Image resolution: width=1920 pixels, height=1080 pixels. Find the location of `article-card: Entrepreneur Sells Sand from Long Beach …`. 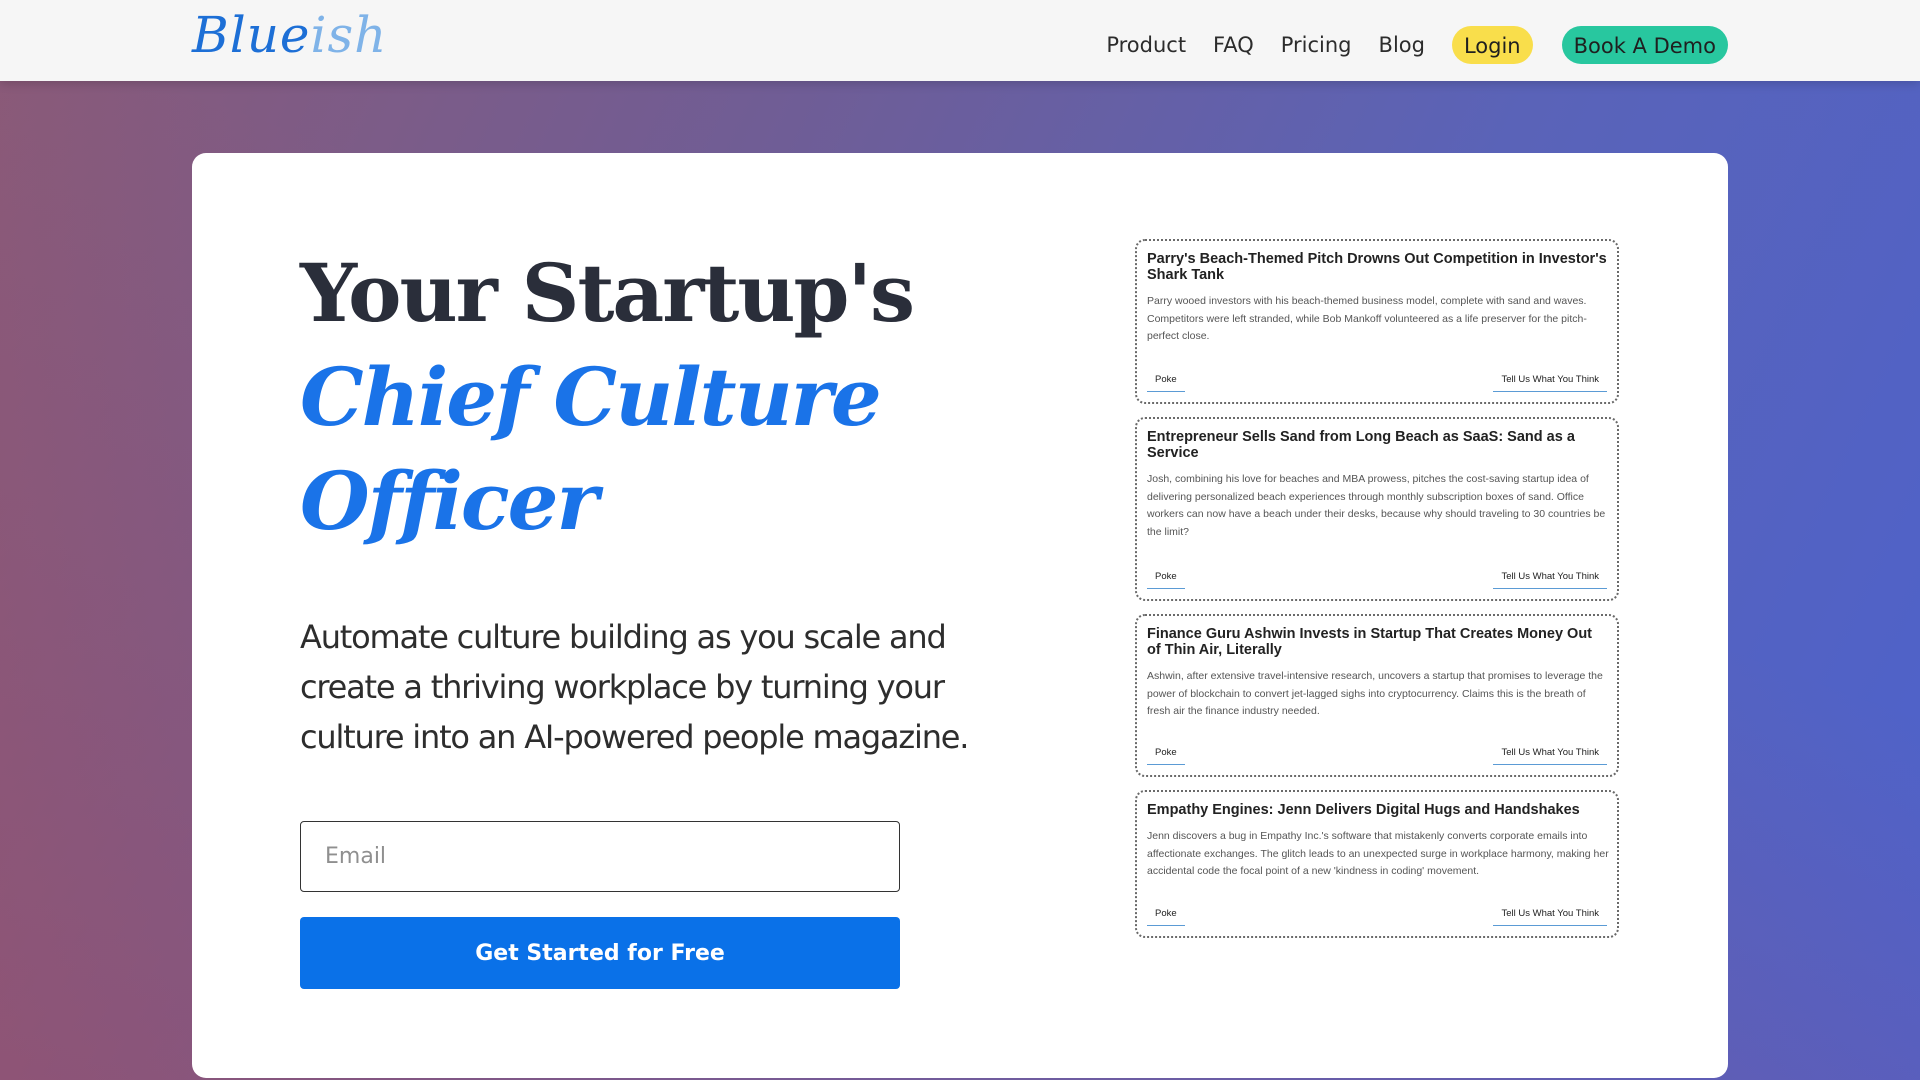

article-card: Entrepreneur Sells Sand from Long Beach … is located at coordinates (1377, 509).